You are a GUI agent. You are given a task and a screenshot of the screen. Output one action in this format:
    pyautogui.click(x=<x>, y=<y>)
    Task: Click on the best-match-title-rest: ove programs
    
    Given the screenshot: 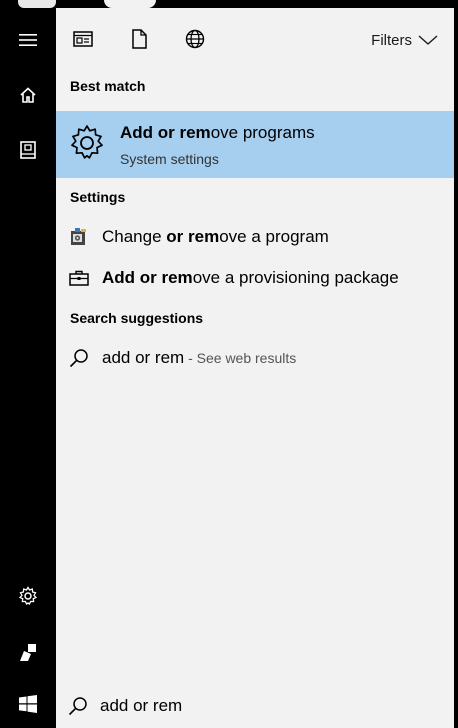 What is the action you would take?
    pyautogui.click(x=262, y=132)
    